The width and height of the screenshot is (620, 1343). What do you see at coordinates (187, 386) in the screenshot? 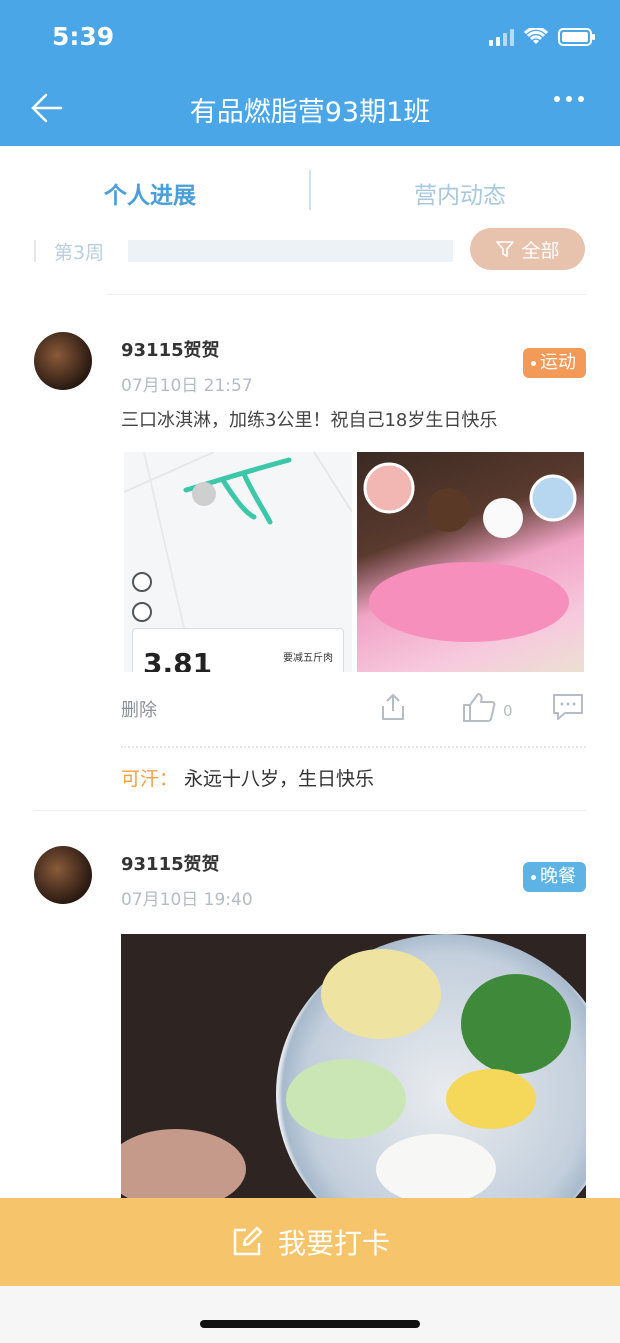
I see `post-time: 07月10日 21:57` at bounding box center [187, 386].